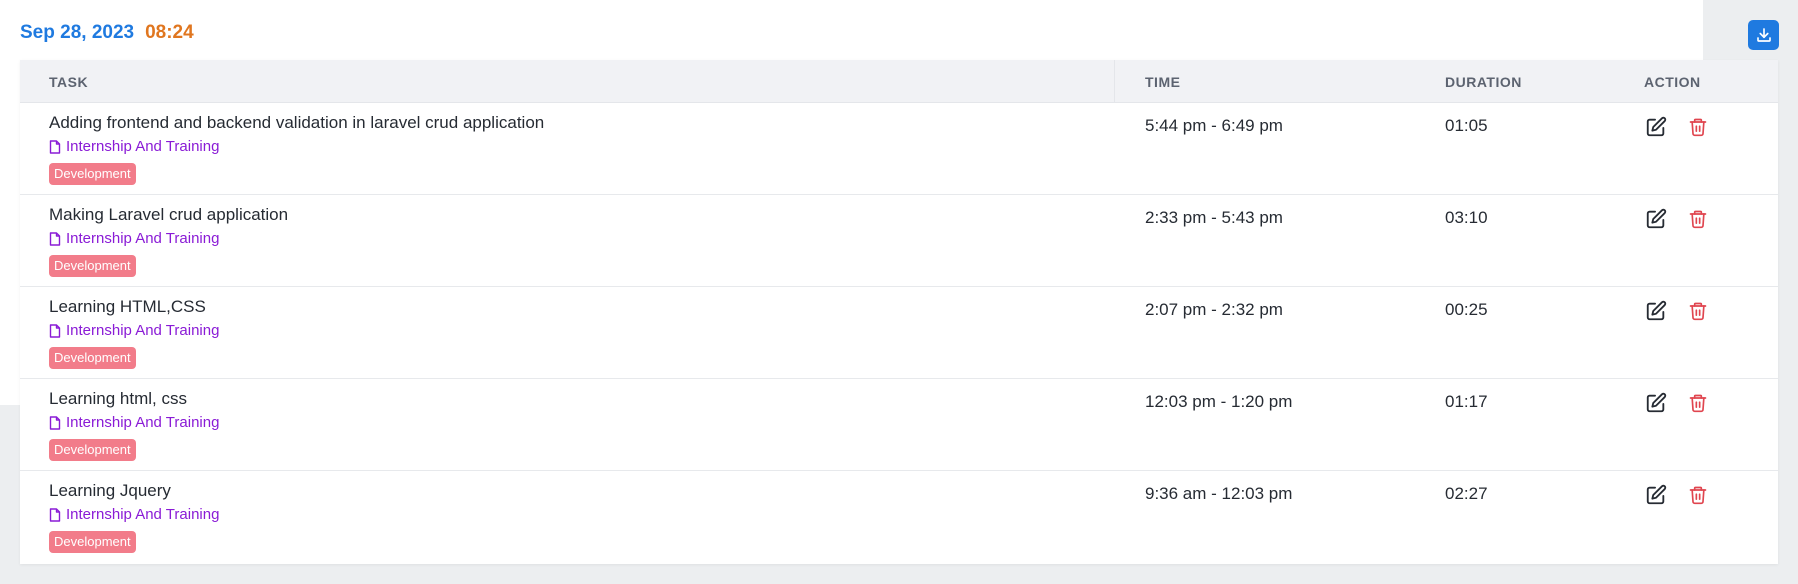 The height and width of the screenshot is (584, 1798). Describe the element at coordinates (1466, 217) in the screenshot. I see `duration-value: 03:10` at that location.